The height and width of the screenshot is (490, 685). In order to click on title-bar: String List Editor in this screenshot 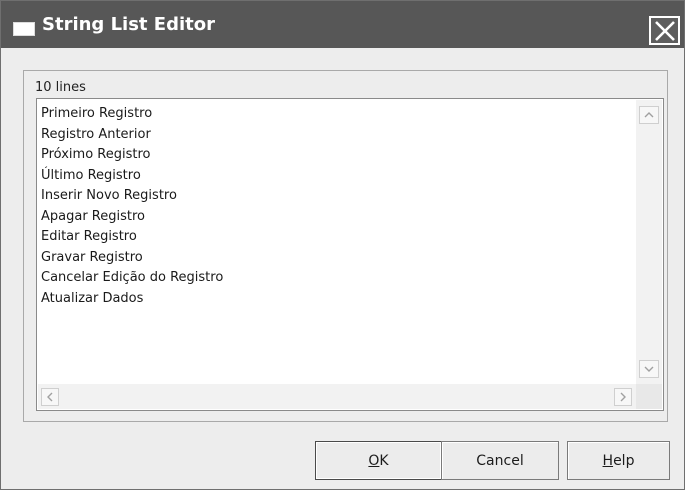, I will do `click(342, 24)`.